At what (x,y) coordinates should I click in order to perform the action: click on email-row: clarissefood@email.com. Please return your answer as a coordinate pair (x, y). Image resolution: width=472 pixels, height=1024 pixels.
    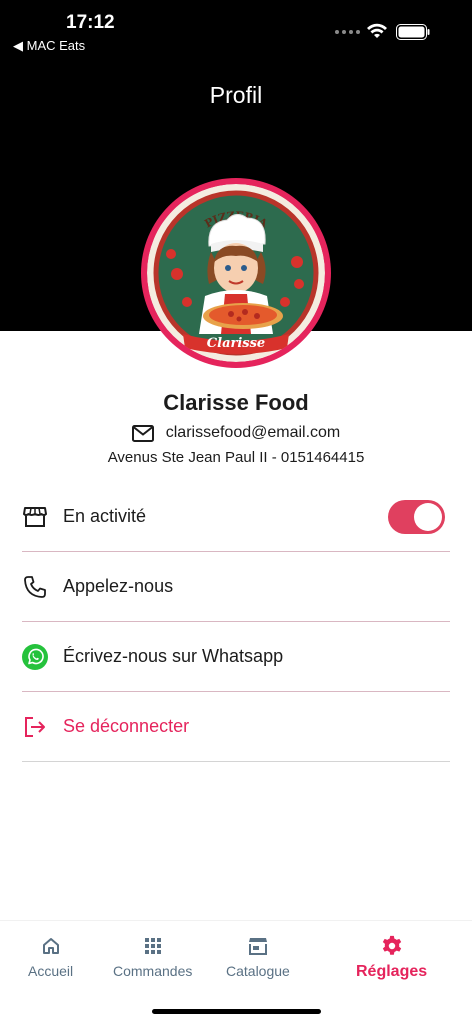
    Looking at the image, I should click on (236, 433).